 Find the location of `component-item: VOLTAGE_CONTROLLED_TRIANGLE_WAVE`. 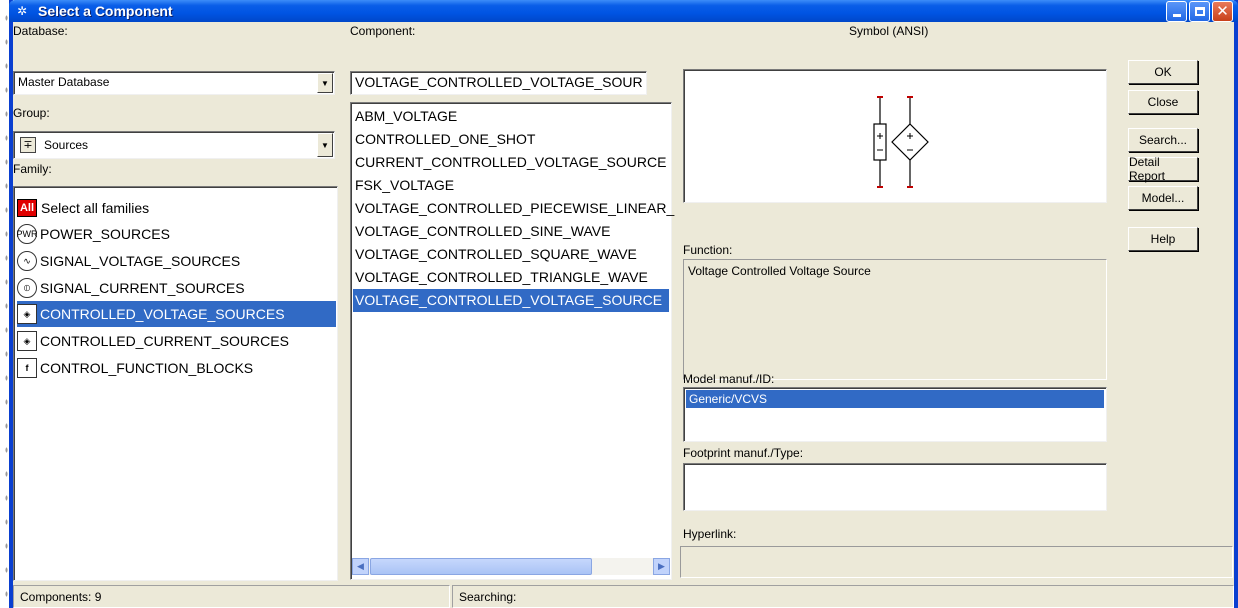

component-item: VOLTAGE_CONTROLLED_TRIANGLE_WAVE is located at coordinates (500, 277).